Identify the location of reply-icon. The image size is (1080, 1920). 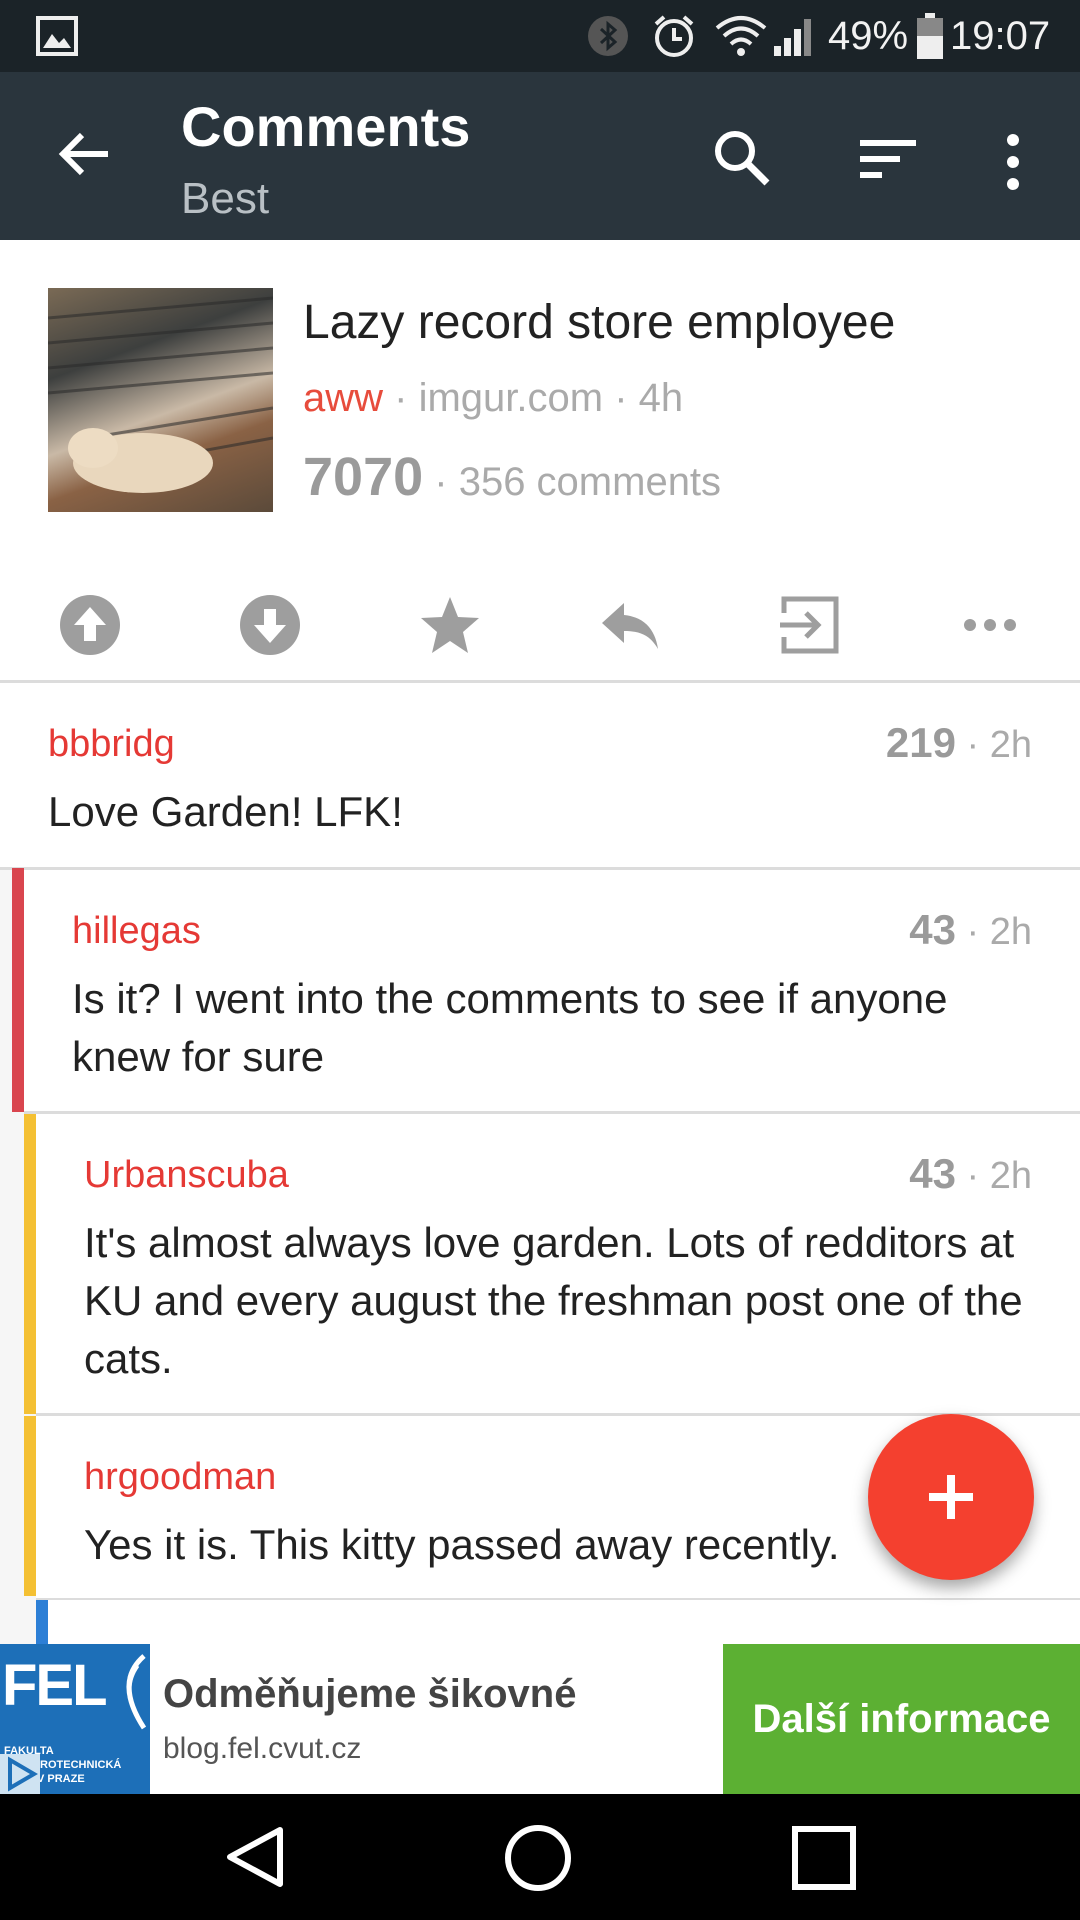
(630, 626).